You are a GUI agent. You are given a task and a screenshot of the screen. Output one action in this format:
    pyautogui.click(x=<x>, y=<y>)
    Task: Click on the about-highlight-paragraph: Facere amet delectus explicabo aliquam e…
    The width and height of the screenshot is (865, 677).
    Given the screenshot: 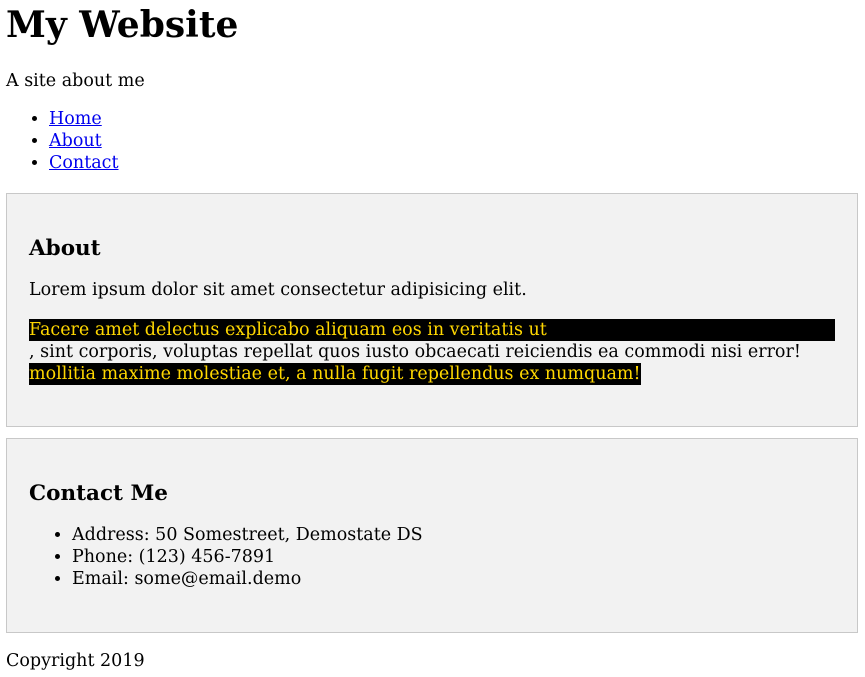 What is the action you would take?
    pyautogui.click(x=432, y=352)
    